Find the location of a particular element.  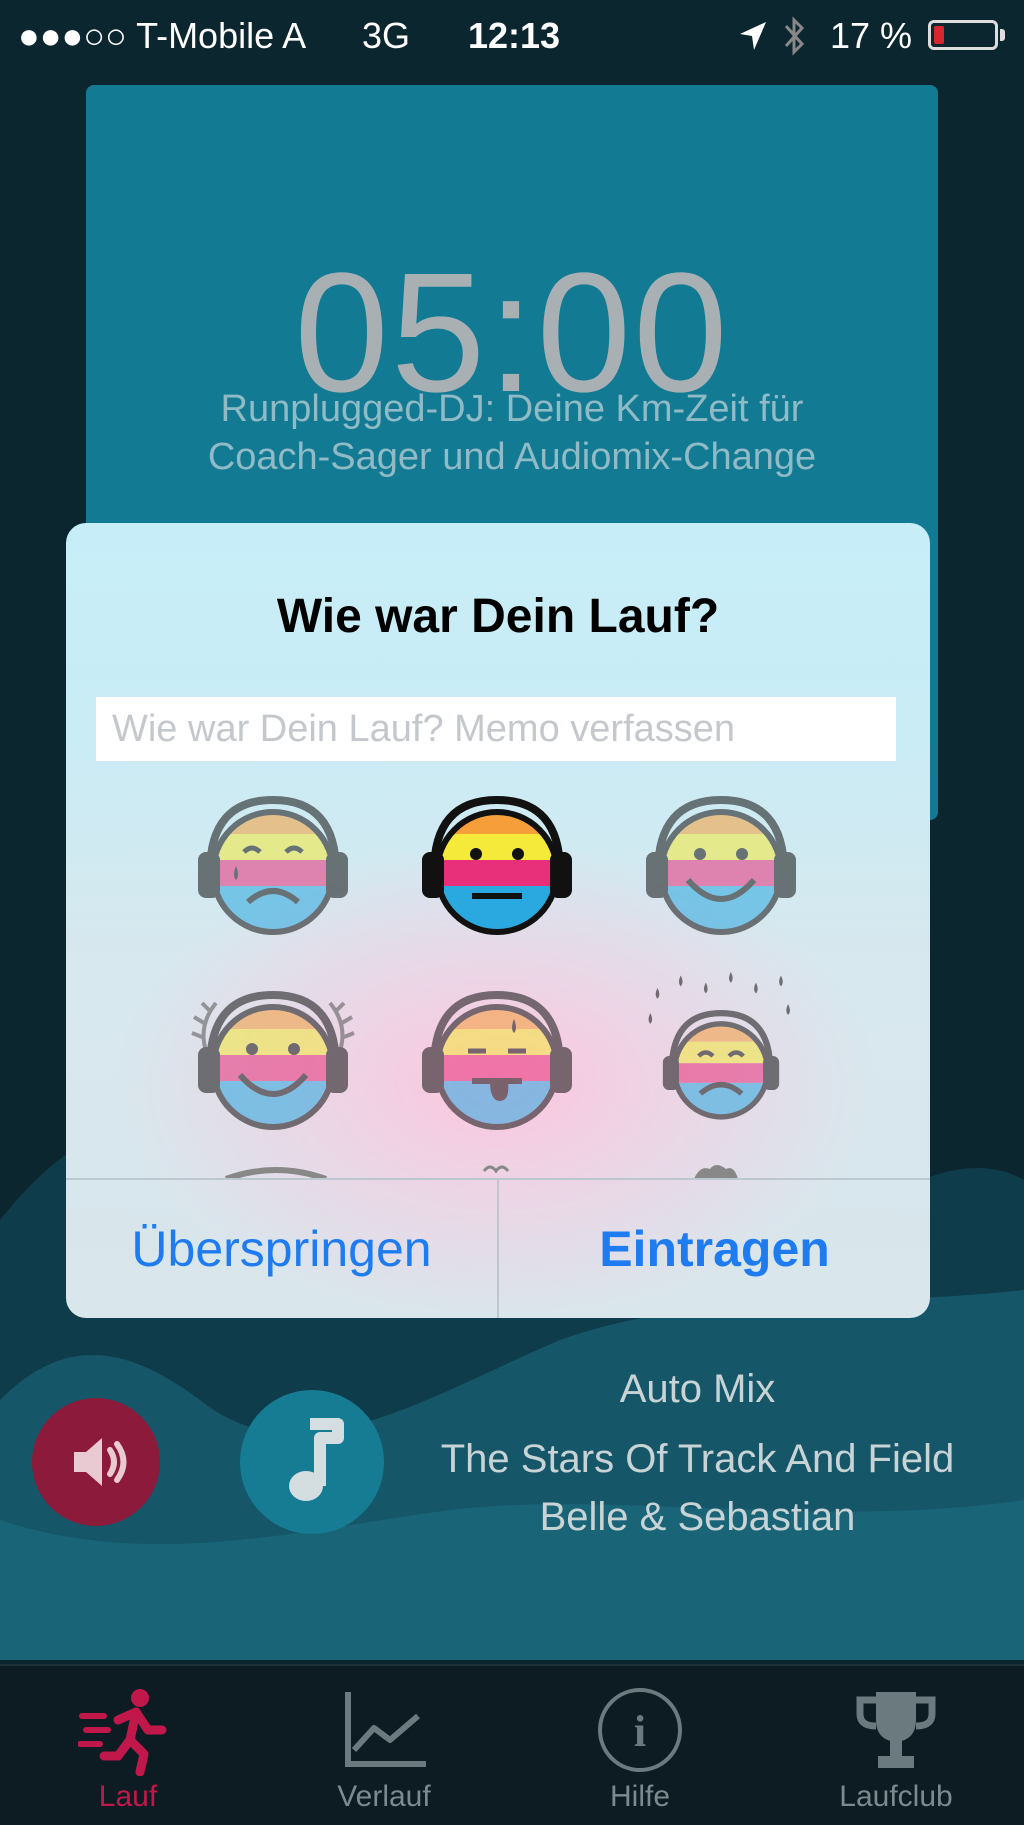

bluetooth-icon is located at coordinates (794, 36).